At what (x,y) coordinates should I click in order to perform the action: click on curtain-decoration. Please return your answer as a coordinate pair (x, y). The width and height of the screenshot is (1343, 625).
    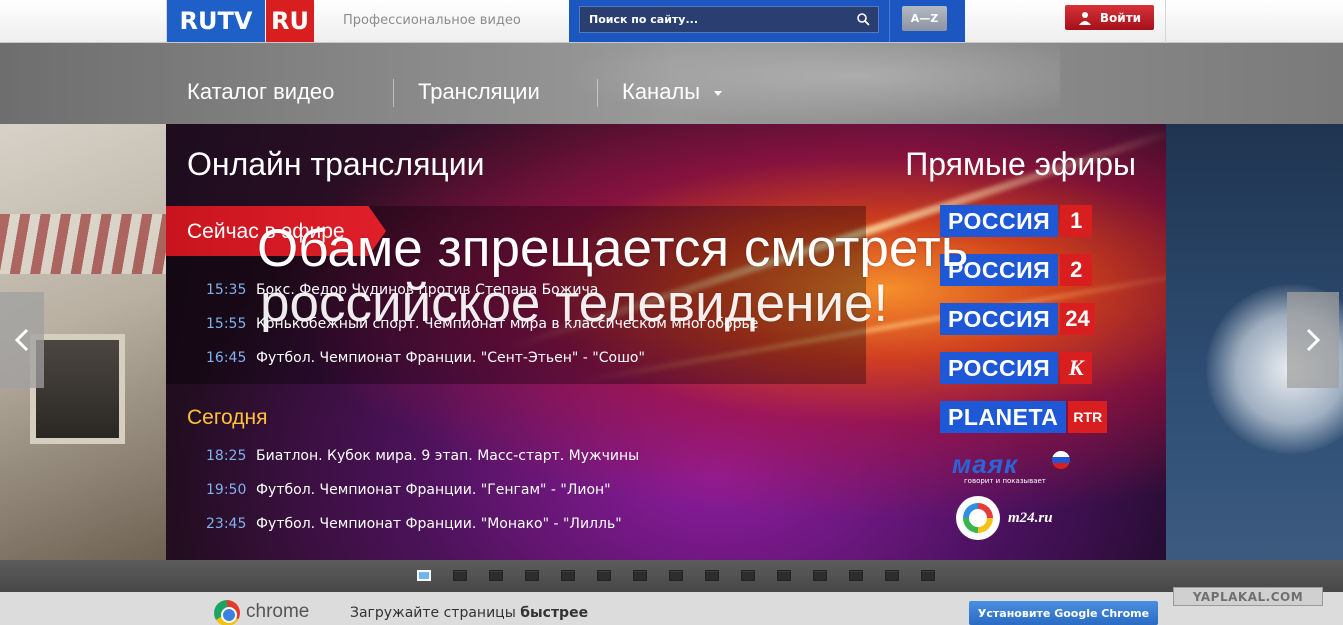
    Looking at the image, I should click on (83, 244).